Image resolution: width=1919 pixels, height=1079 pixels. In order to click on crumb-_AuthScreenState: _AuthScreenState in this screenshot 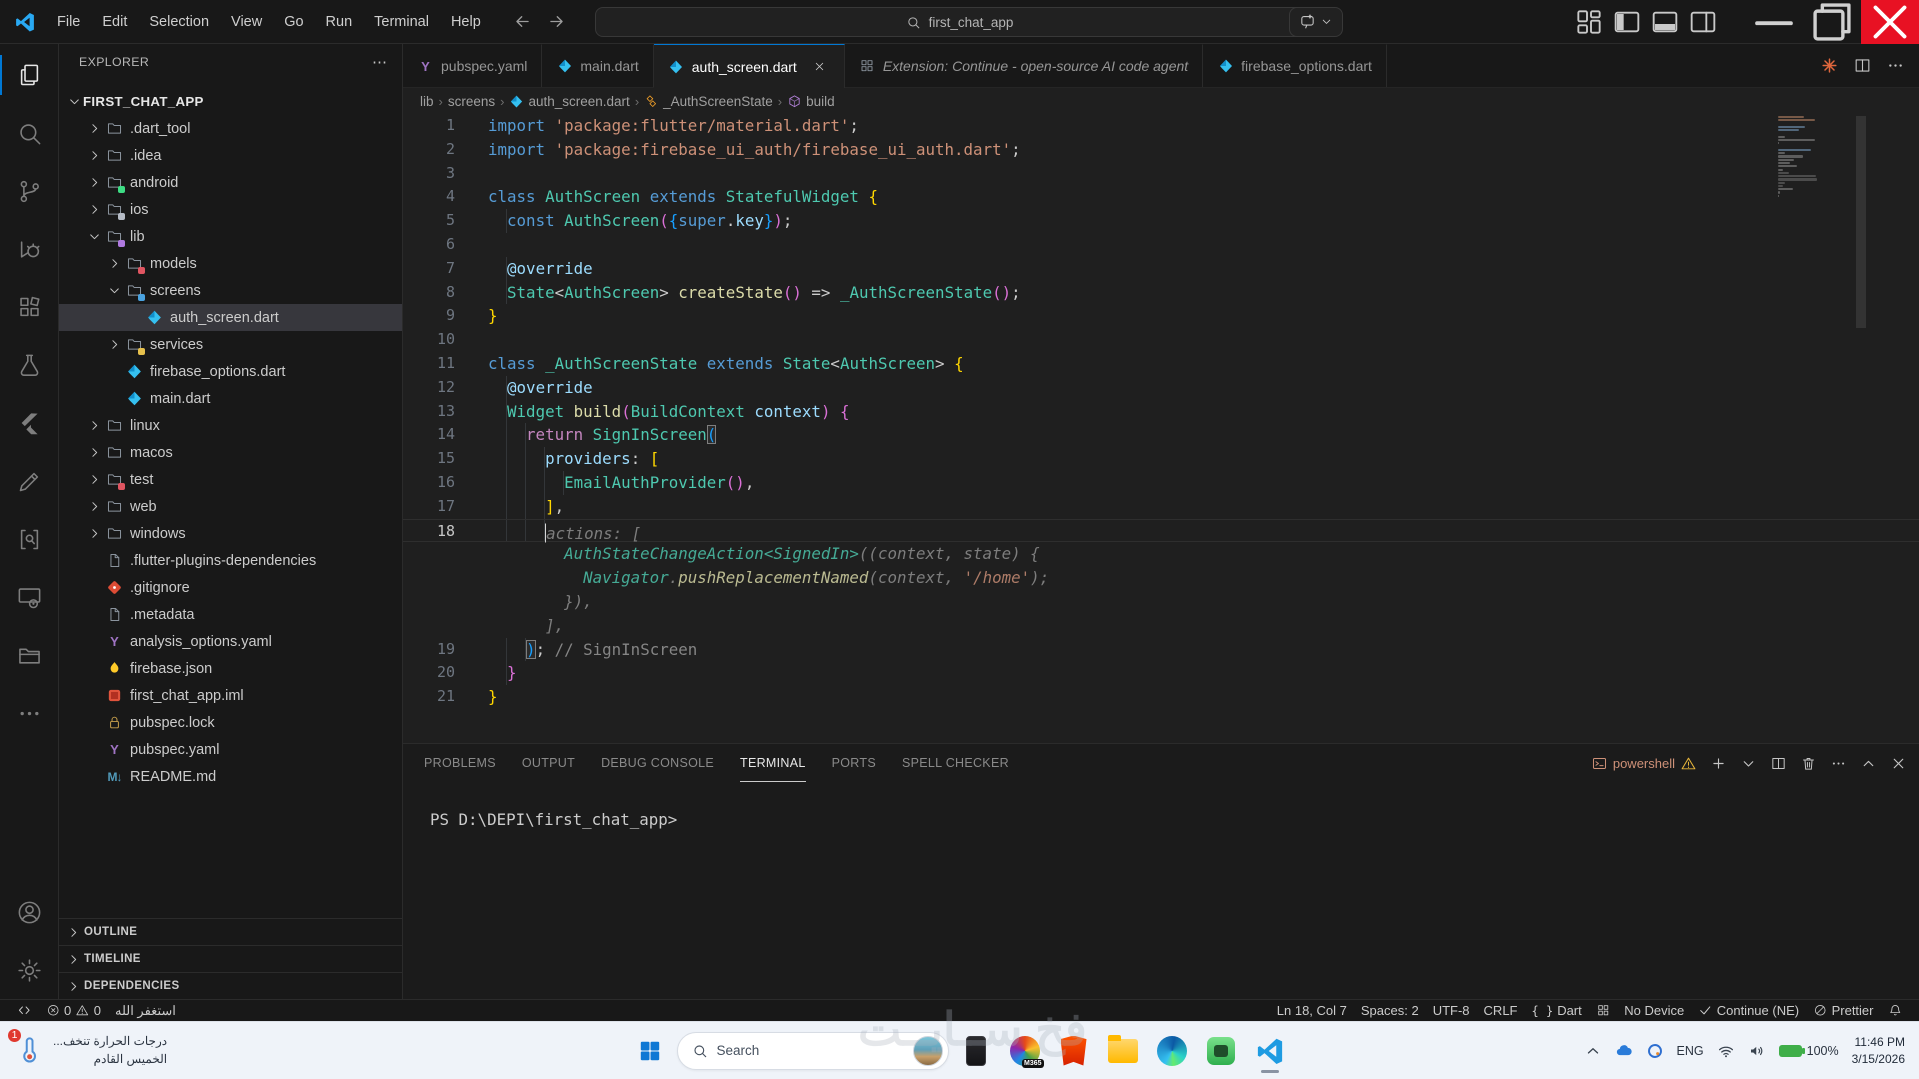, I will do `click(708, 101)`.